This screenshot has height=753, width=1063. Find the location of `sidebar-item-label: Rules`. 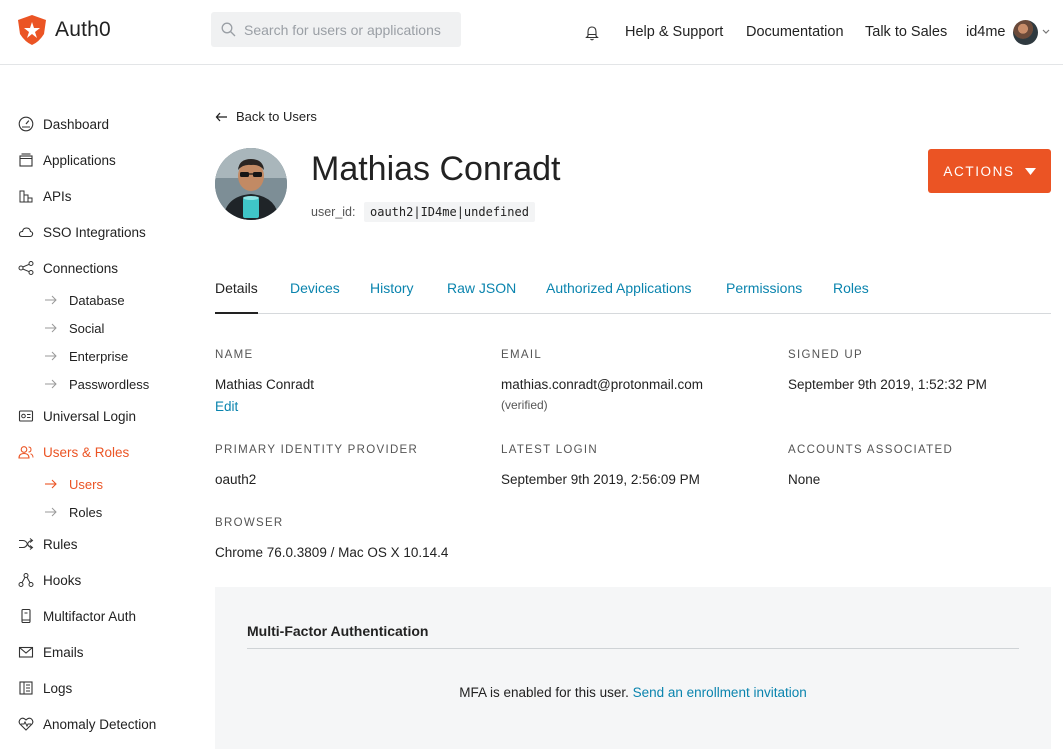

sidebar-item-label: Rules is located at coordinates (60, 544).